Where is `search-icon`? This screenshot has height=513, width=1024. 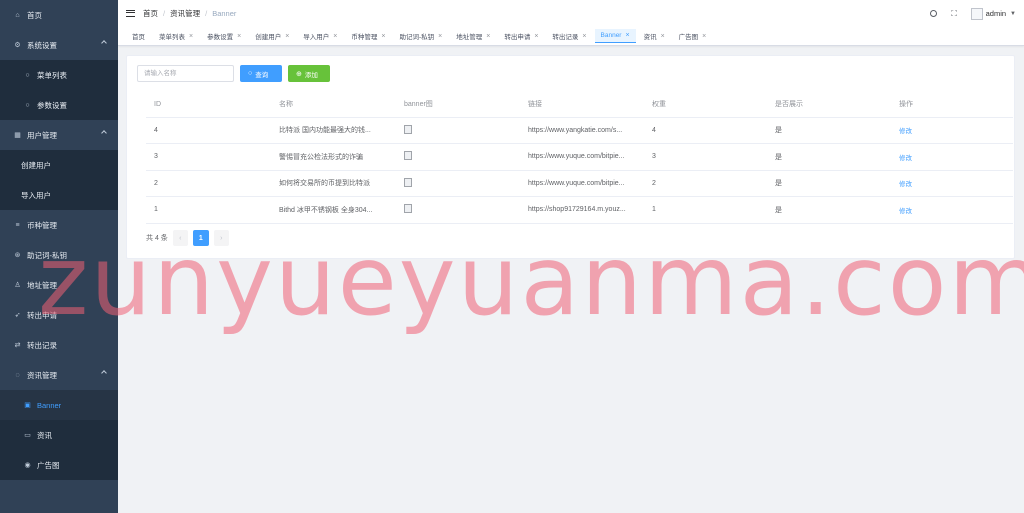 search-icon is located at coordinates (933, 13).